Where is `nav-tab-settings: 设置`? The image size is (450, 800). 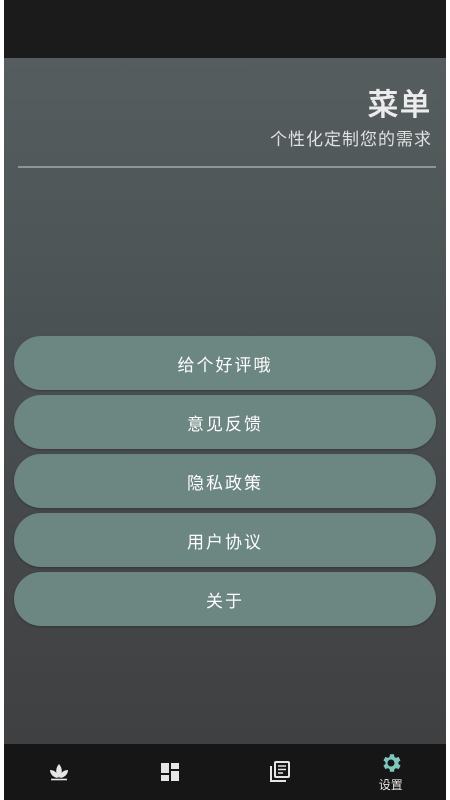 nav-tab-settings: 设置 is located at coordinates (391, 772).